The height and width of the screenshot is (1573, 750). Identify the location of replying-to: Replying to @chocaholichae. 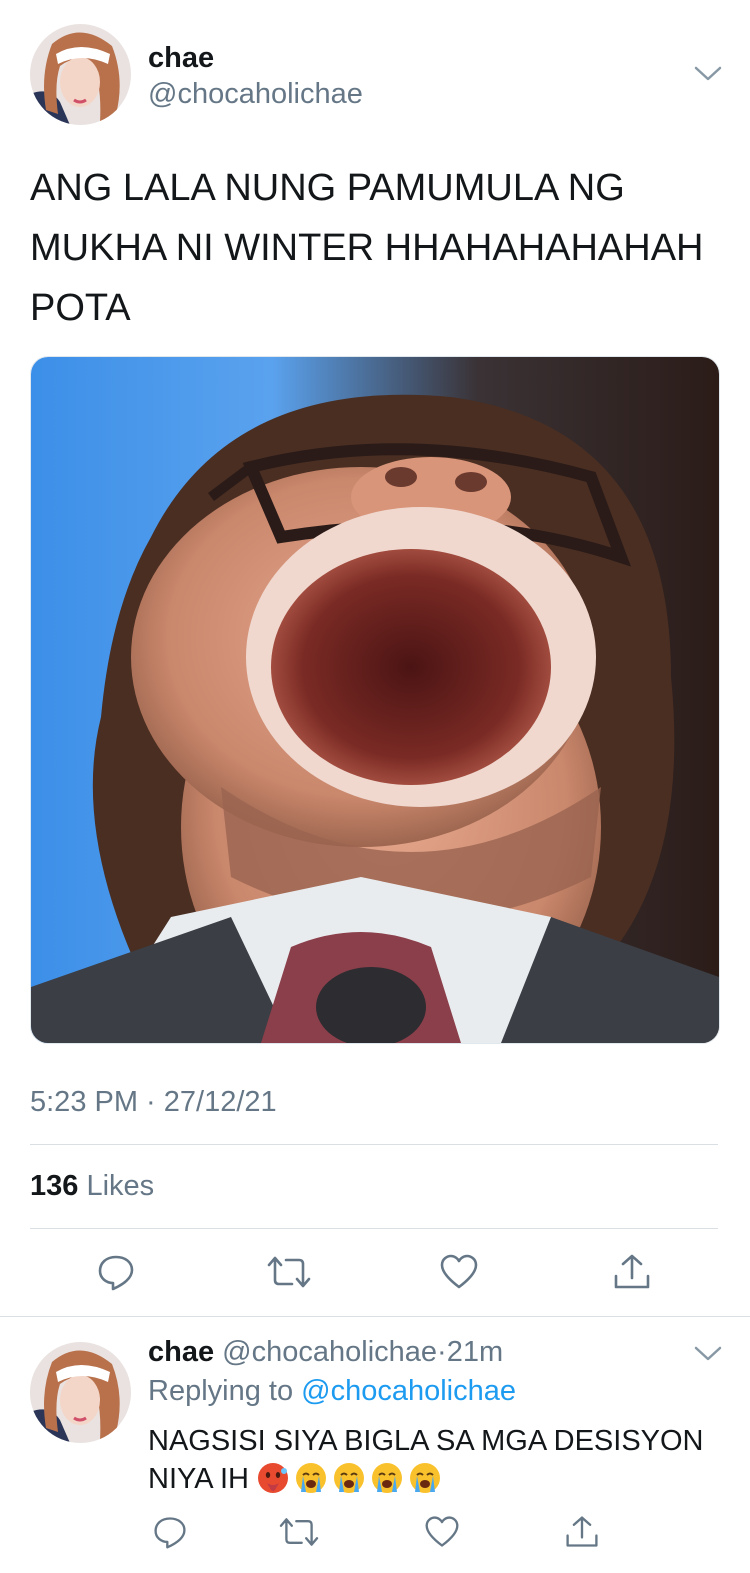
(332, 1391).